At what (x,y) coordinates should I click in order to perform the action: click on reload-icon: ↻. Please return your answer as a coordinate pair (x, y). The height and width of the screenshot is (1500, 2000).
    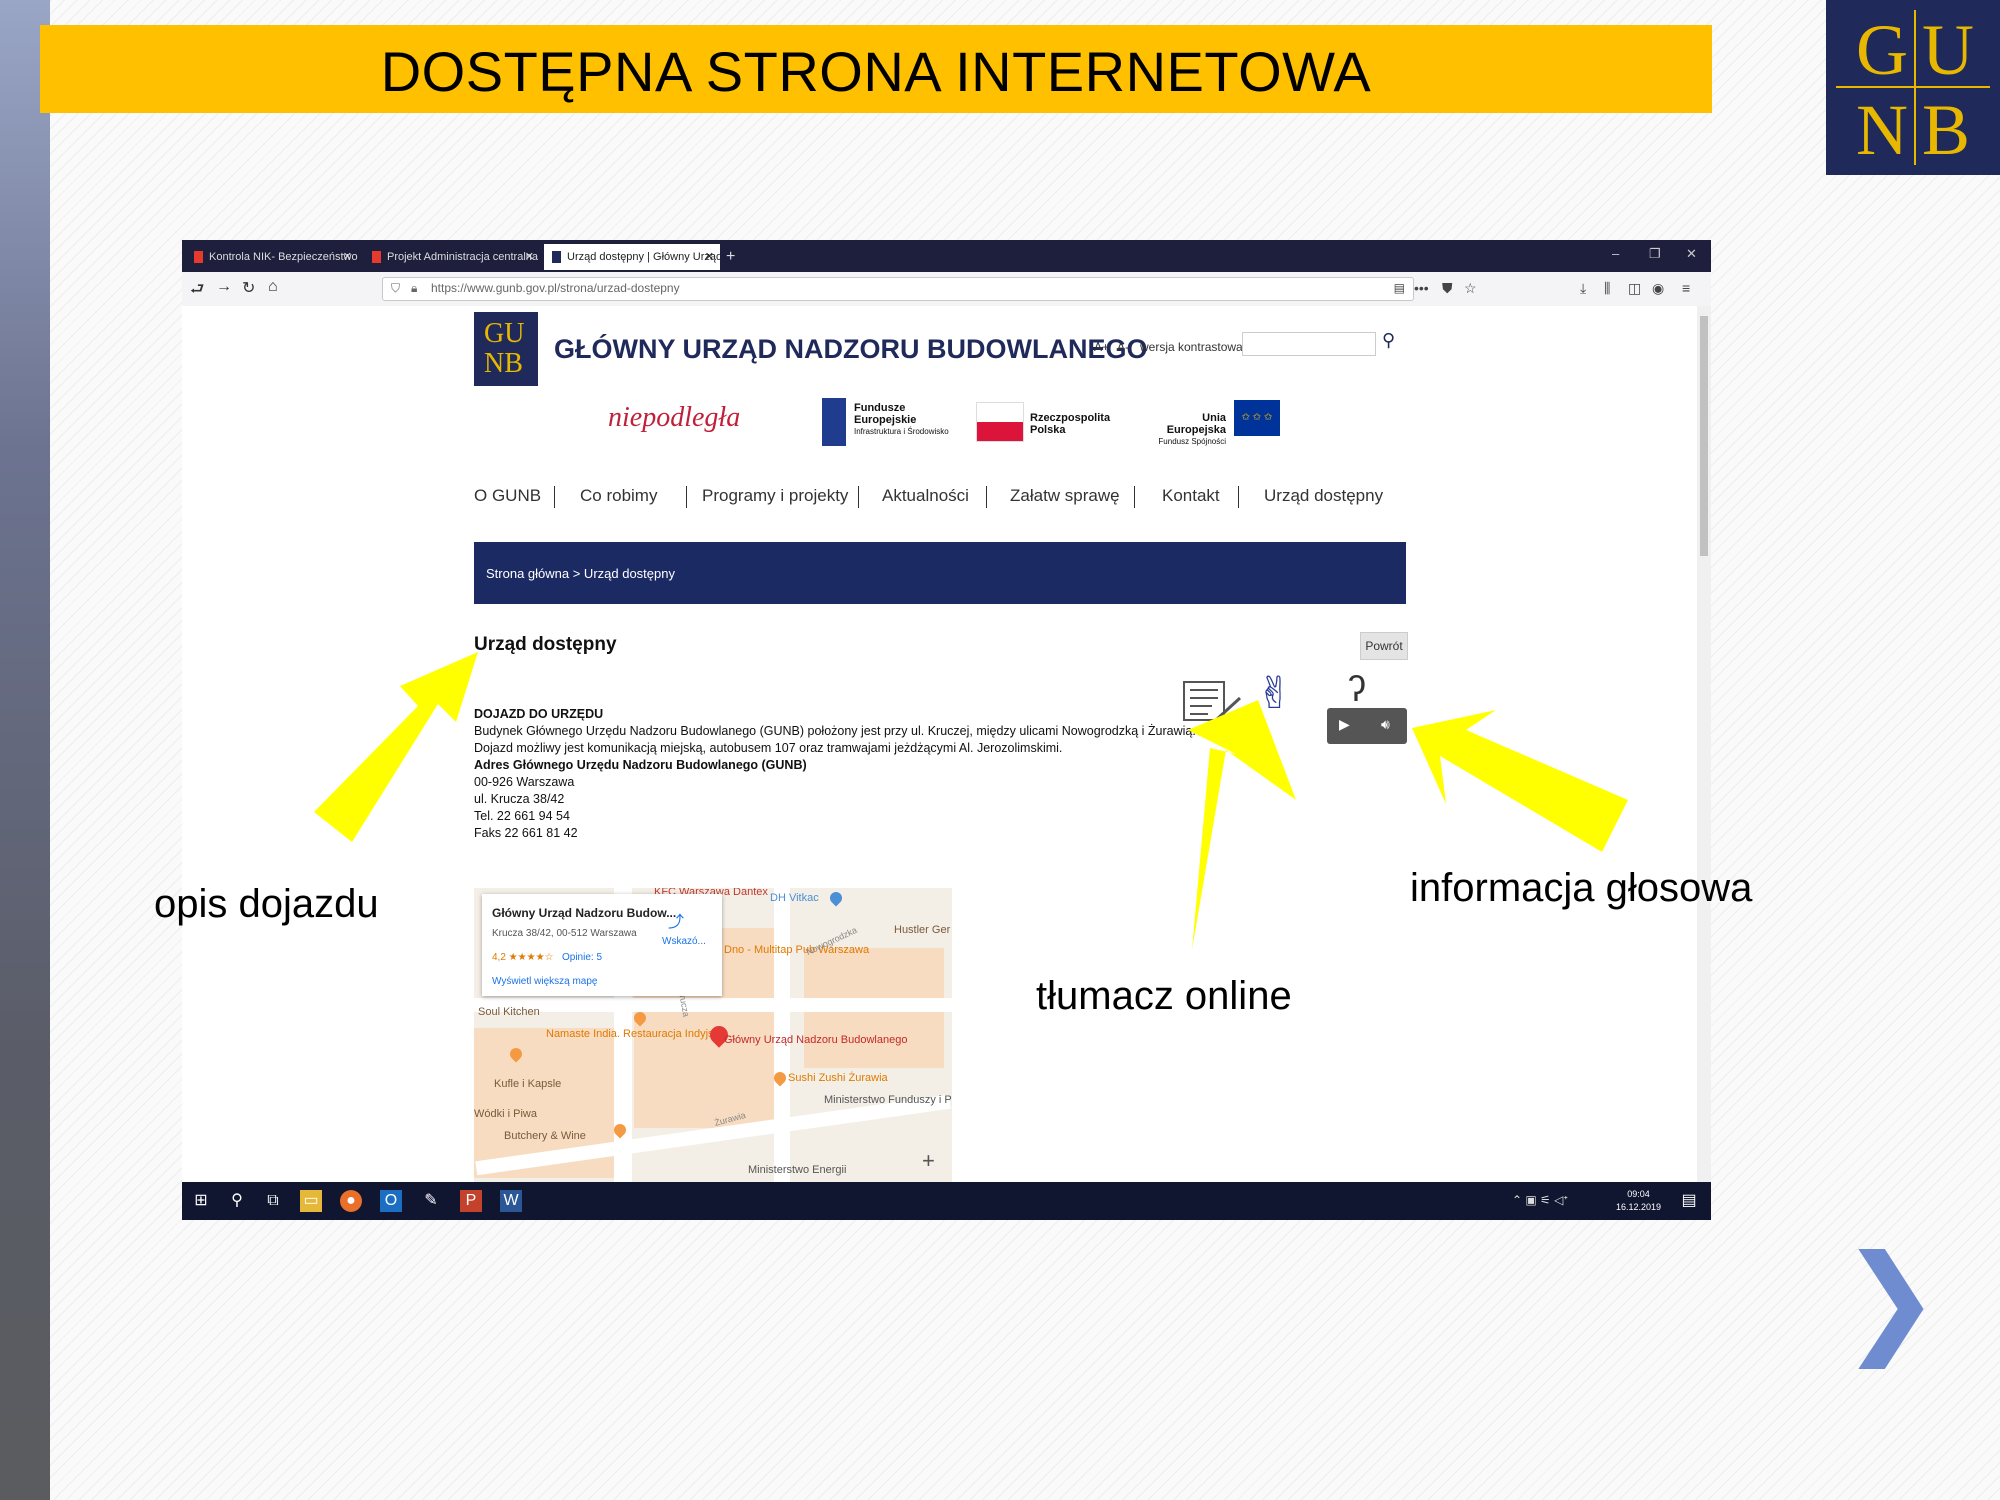
    Looking at the image, I should click on (248, 288).